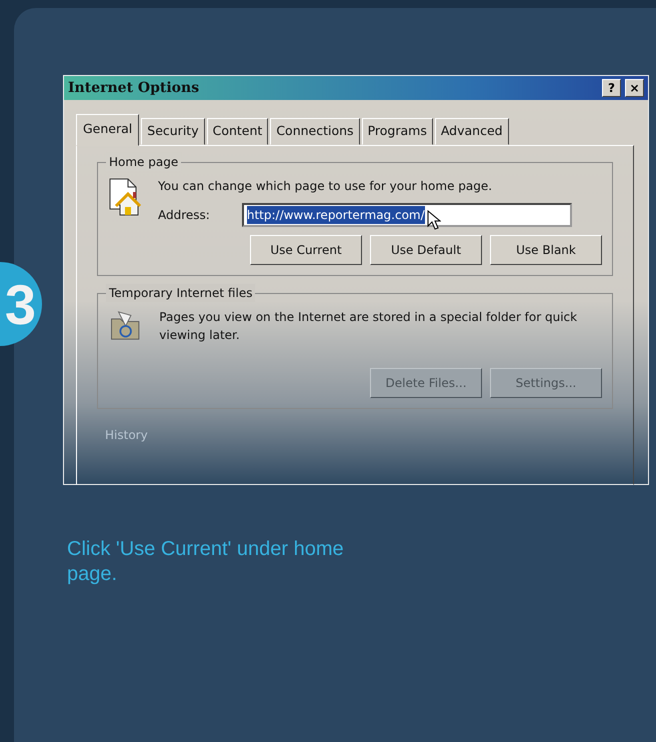 The height and width of the screenshot is (742, 656). I want to click on dialog-button: Use Blank, so click(546, 249).